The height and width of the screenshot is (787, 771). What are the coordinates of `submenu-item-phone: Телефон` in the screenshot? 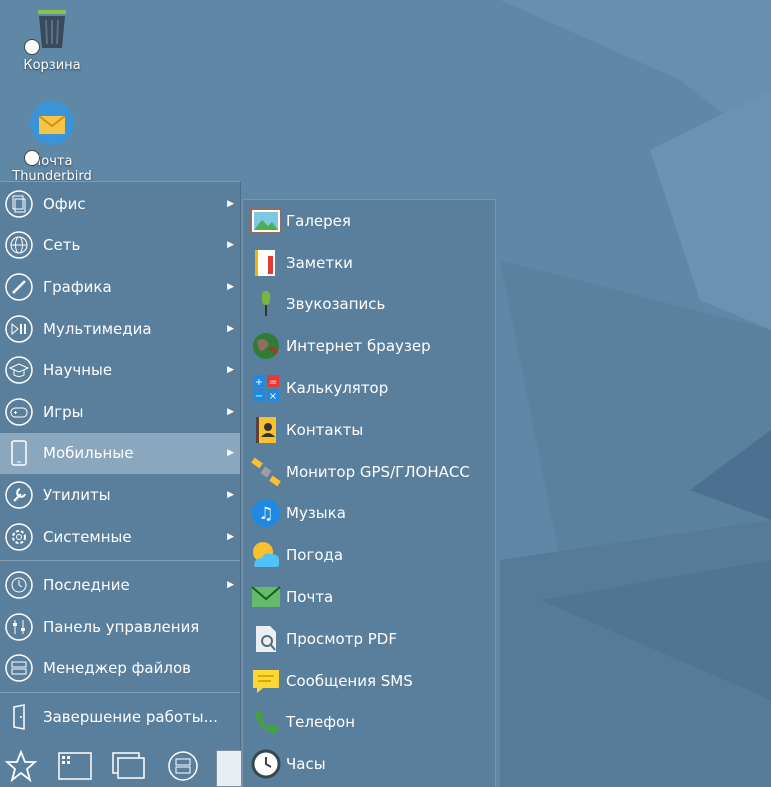 It's located at (369, 723).